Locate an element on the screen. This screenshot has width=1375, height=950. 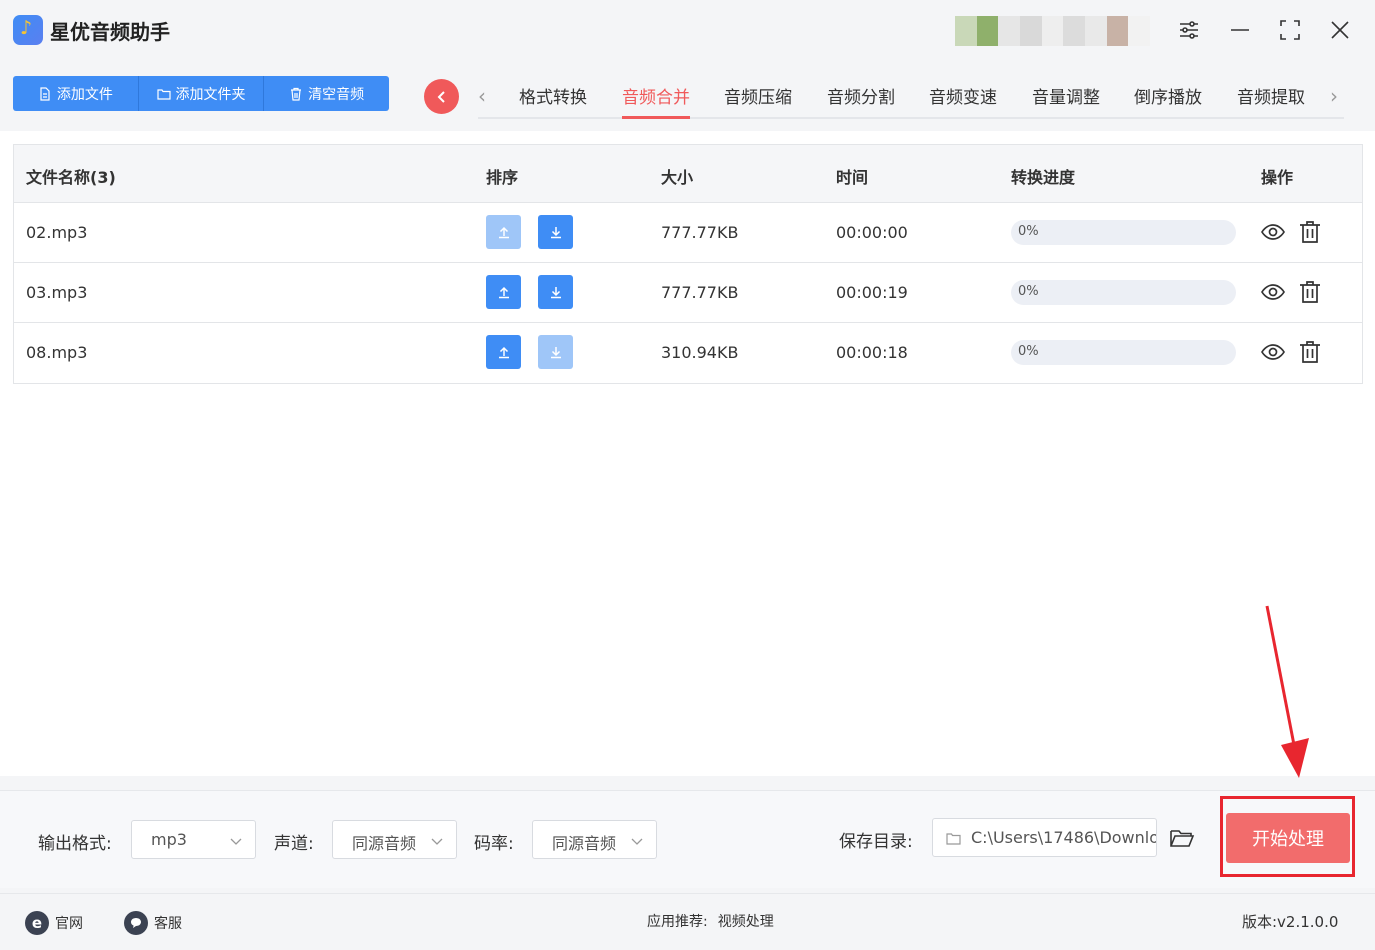
tabs-scroll-left-icon: ‹ is located at coordinates (482, 96).